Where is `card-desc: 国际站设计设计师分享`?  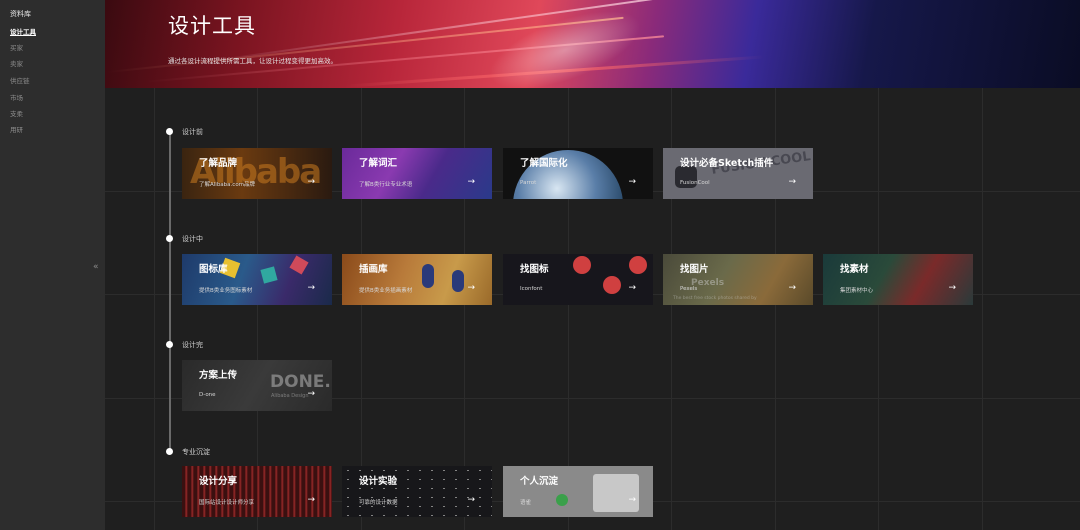
card-desc: 国际站设计设计师分享 is located at coordinates (227, 503).